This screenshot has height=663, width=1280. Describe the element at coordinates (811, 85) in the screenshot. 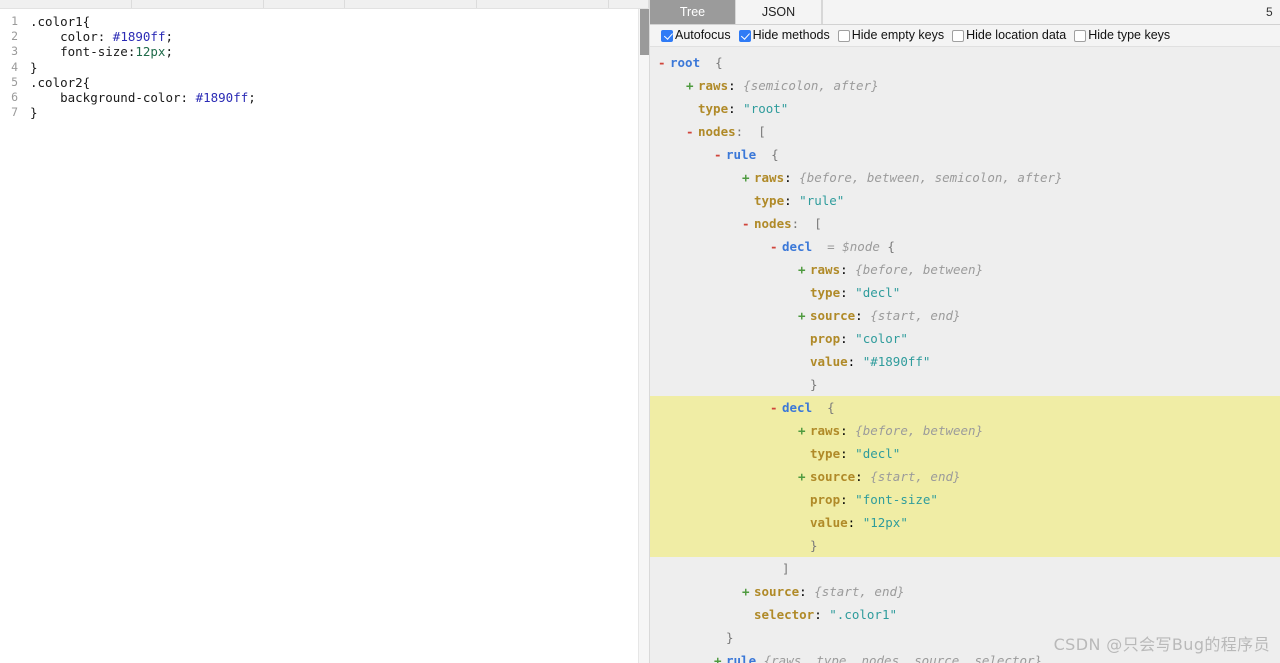

I see `tree-meta-hint: {semicolon, after}` at that location.